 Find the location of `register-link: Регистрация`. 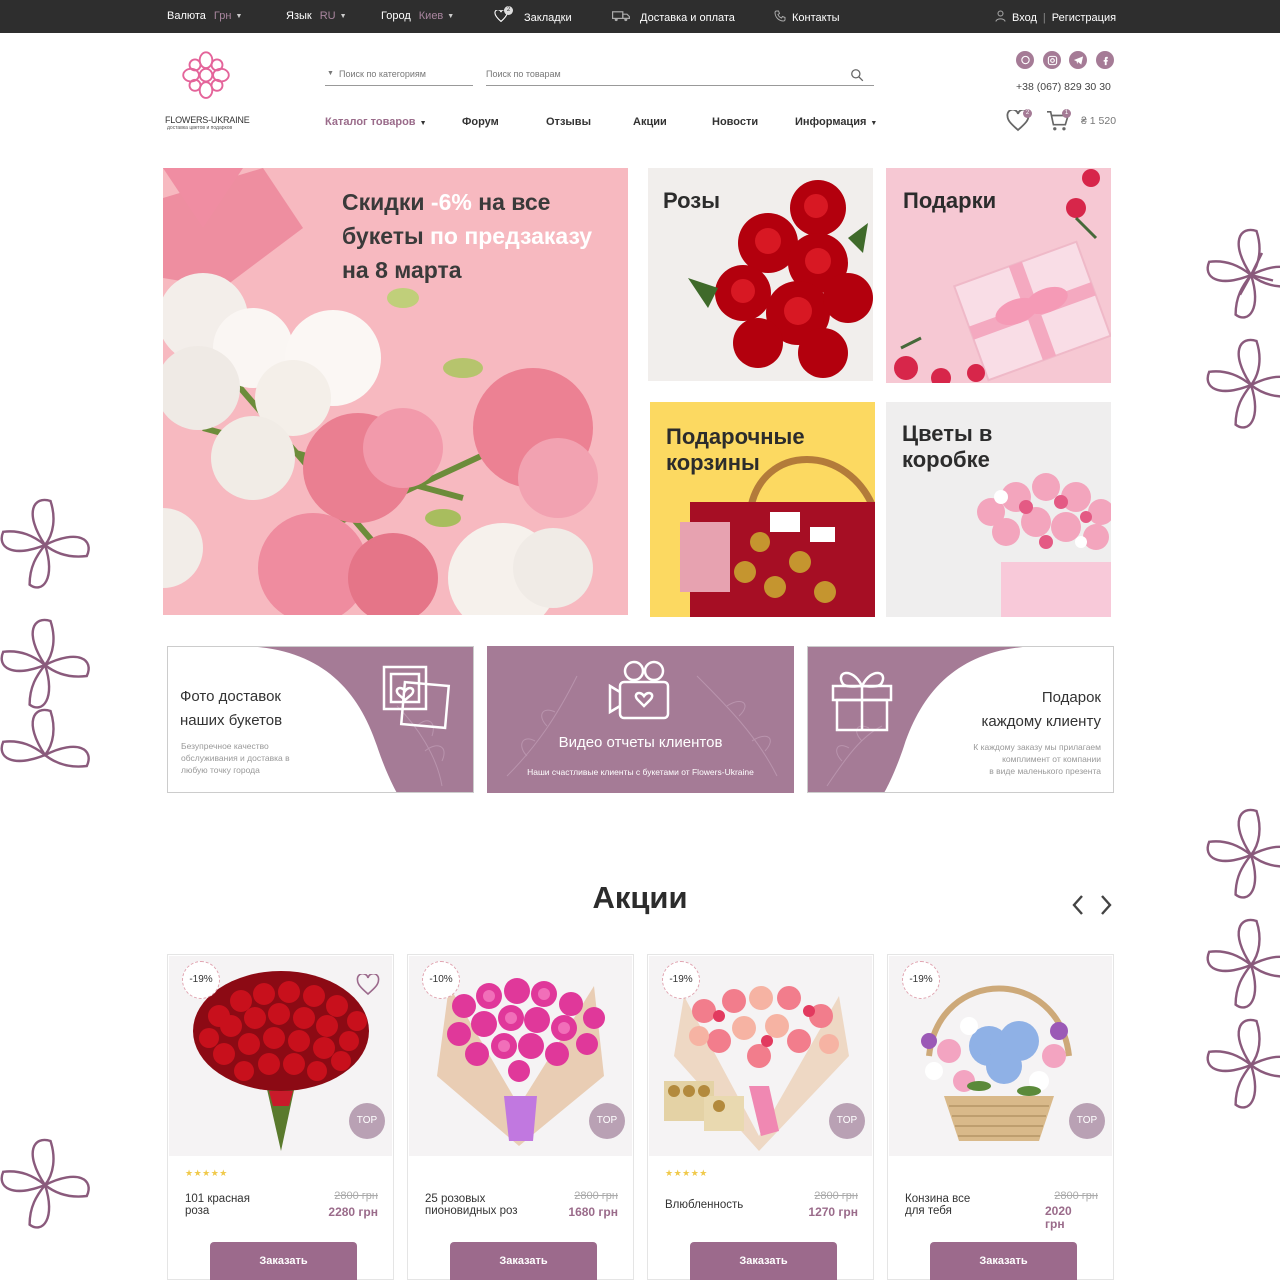

register-link: Регистрация is located at coordinates (1084, 18).